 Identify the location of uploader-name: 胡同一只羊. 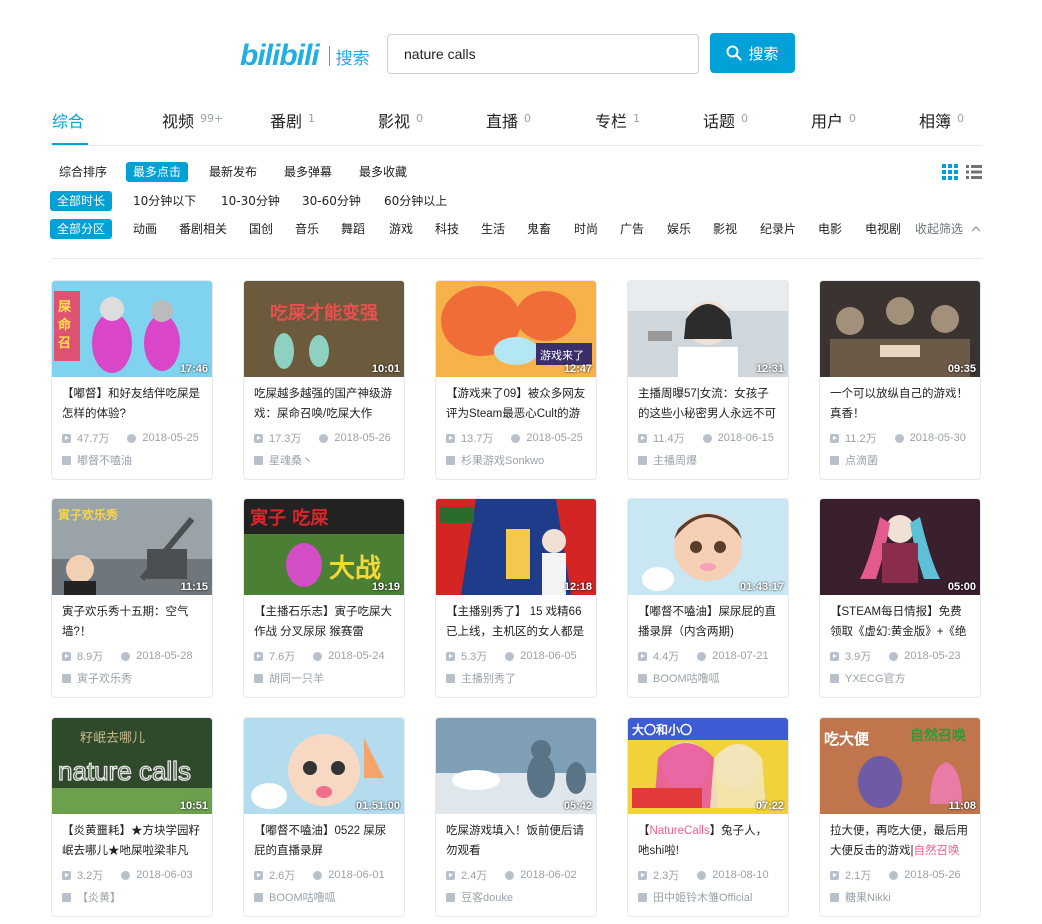
(296, 678).